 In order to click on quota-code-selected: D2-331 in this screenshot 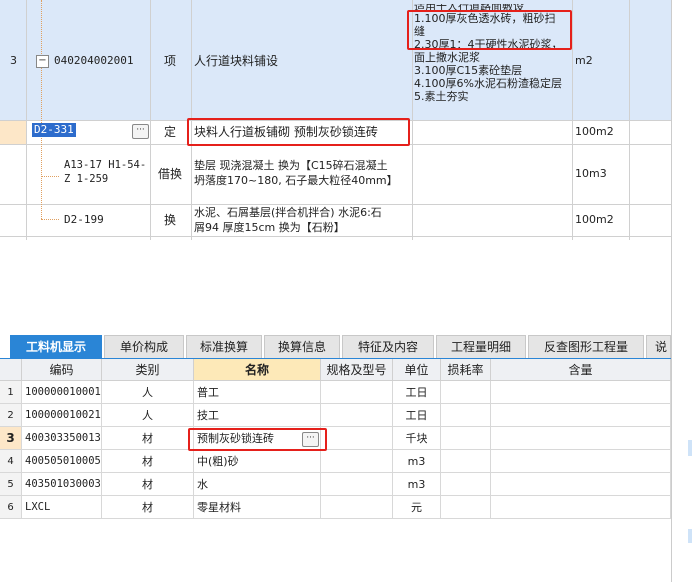, I will do `click(54, 130)`.